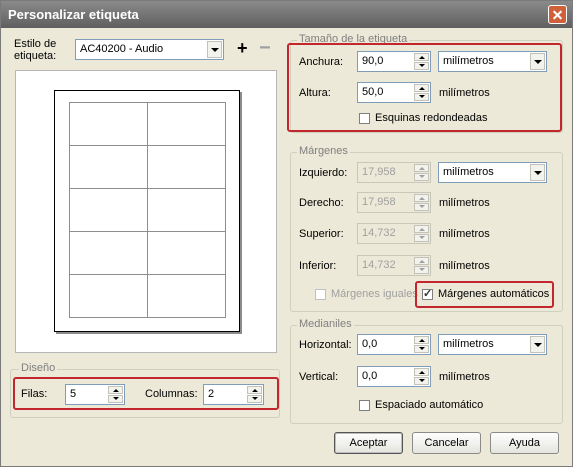  What do you see at coordinates (370, 376) in the screenshot?
I see `vertical-gutter-value: 0,0` at bounding box center [370, 376].